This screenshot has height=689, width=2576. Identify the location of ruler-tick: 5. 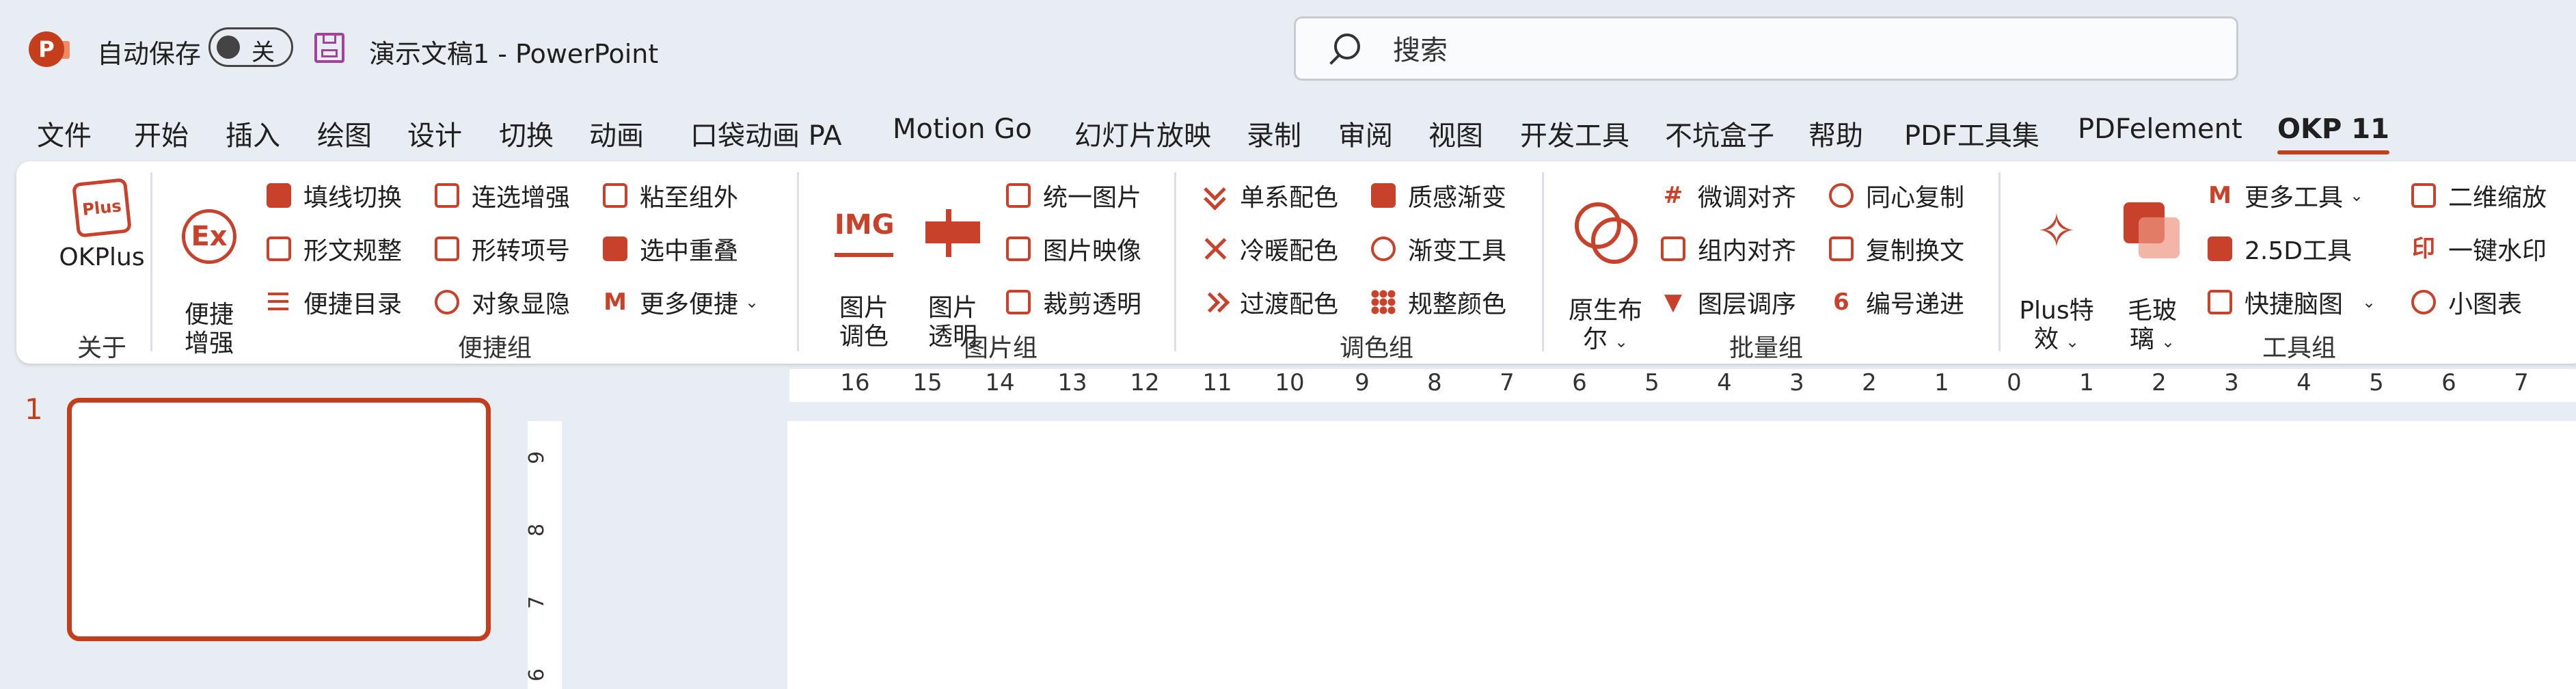
(1651, 383).